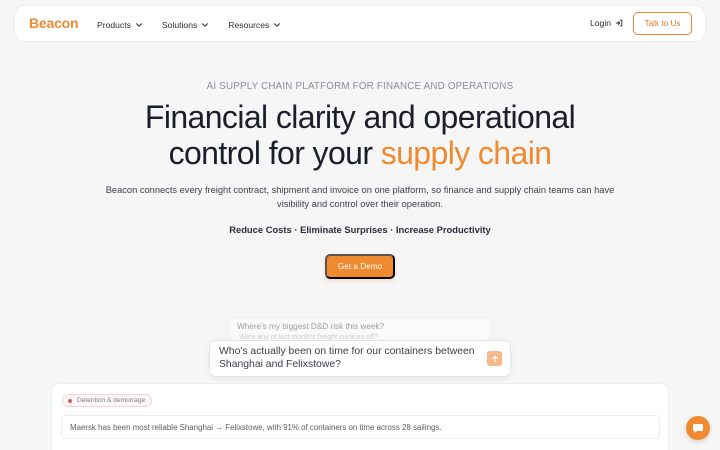  Describe the element at coordinates (466, 153) in the screenshot. I see `headline-accent: supply chain` at that location.